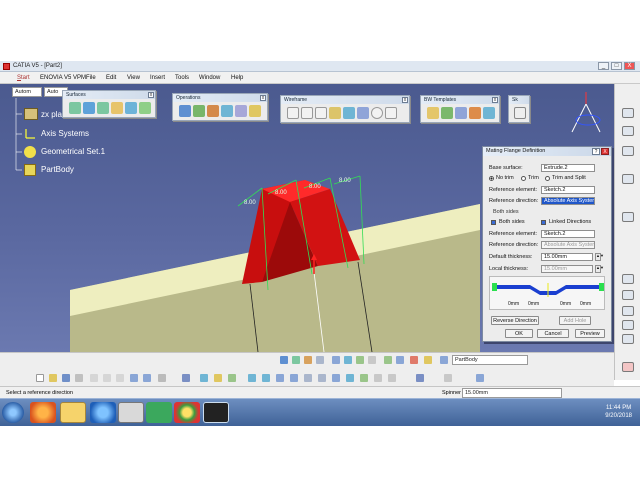  I want to click on swap-space-icon, so click(392, 378).